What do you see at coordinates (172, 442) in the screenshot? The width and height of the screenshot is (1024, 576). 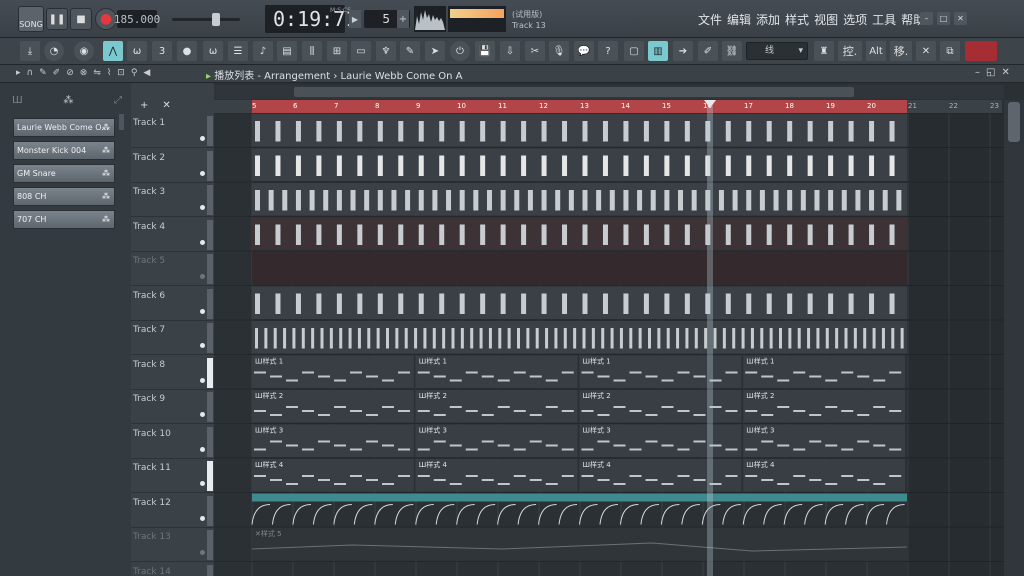 I see `track-header: Track 10` at bounding box center [172, 442].